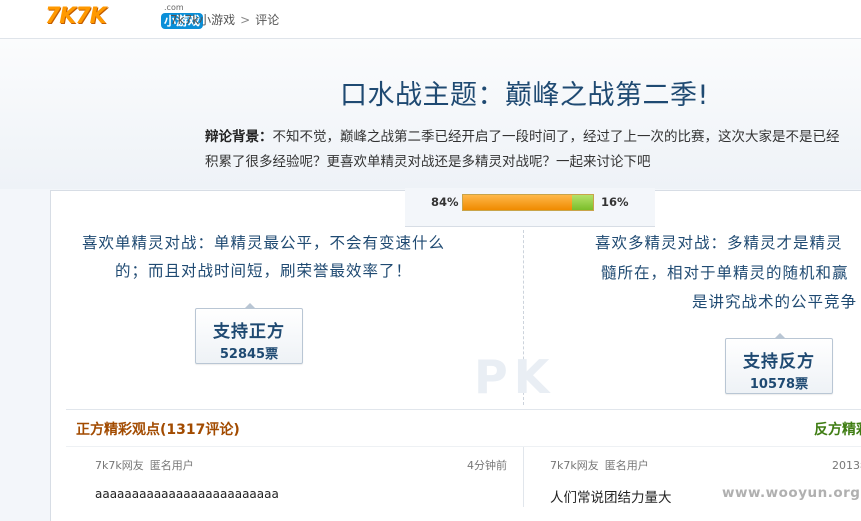  What do you see at coordinates (791, 493) in the screenshot?
I see `site-watermark: www.wooyun.org` at bounding box center [791, 493].